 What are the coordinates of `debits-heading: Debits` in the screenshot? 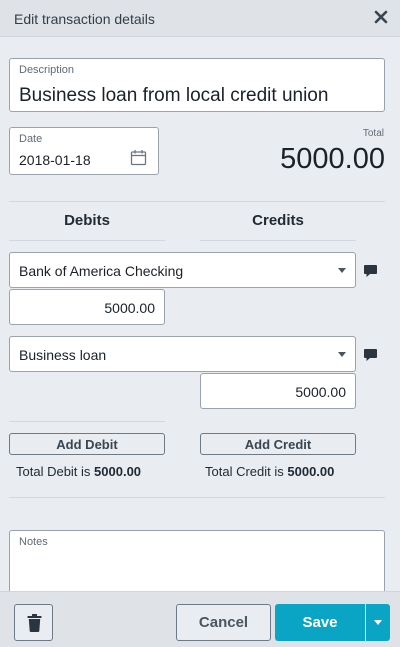 It's located at (87, 220).